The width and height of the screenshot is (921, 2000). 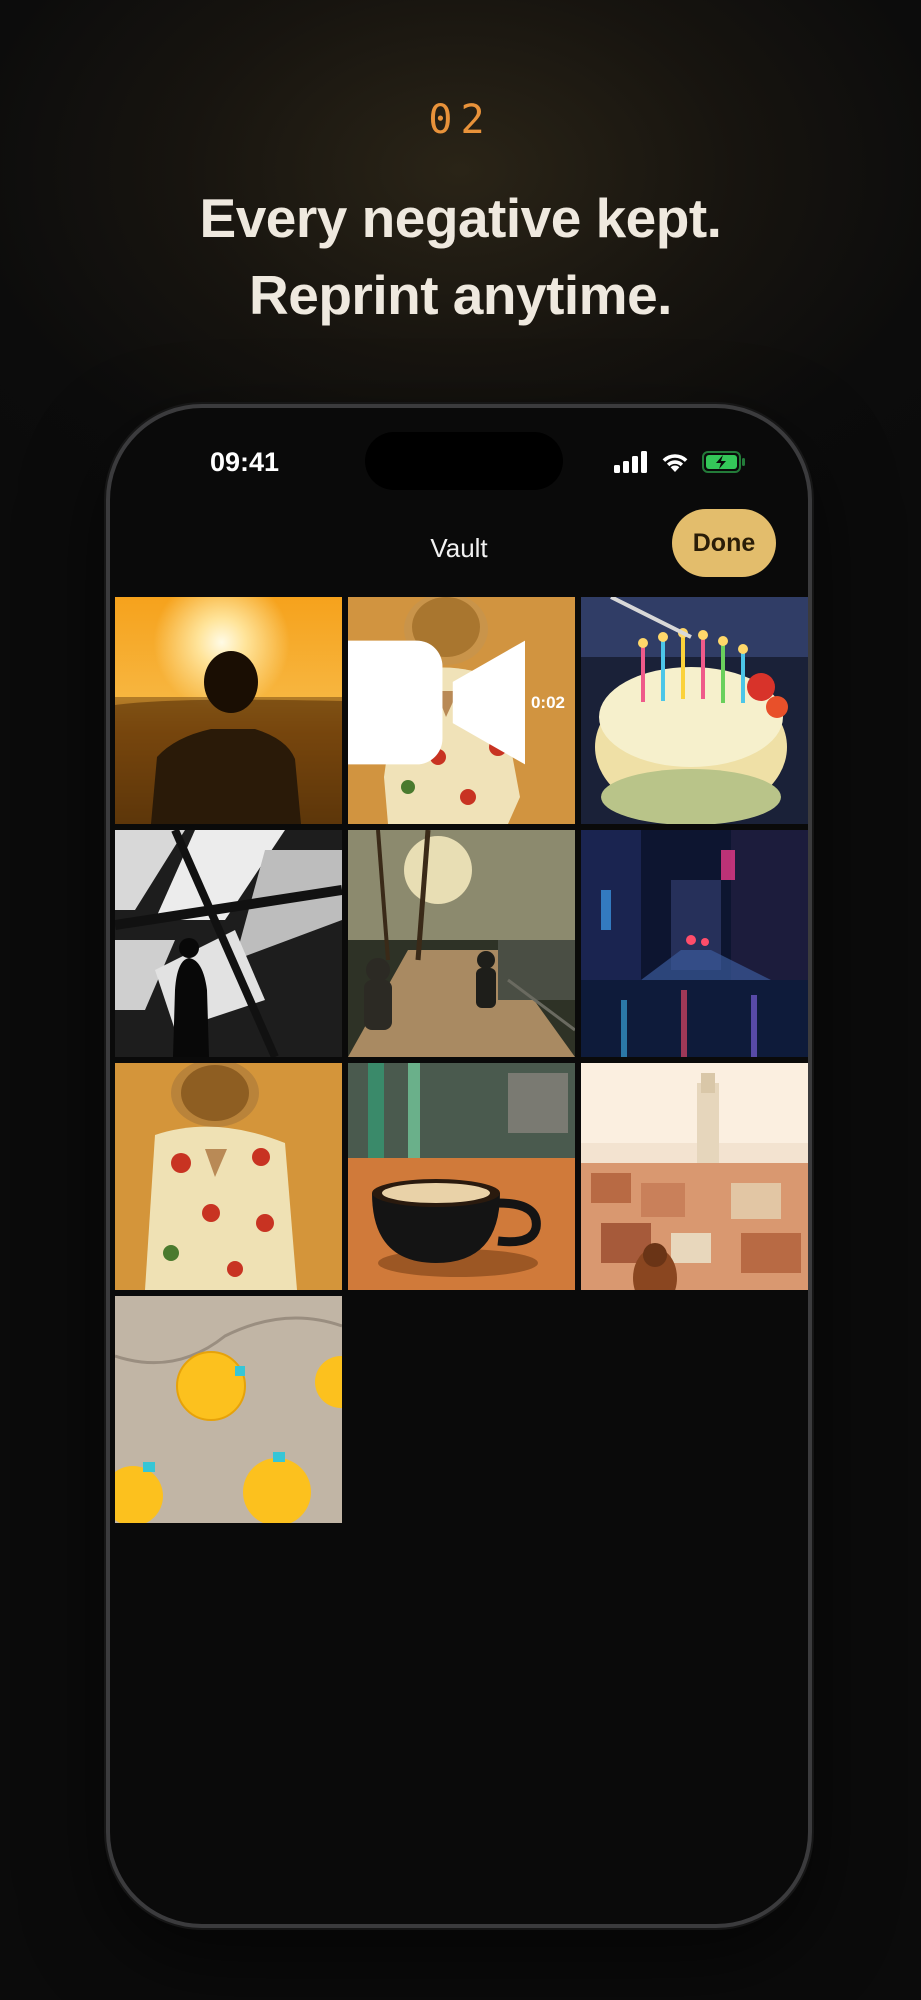 I want to click on step-number: 02, so click(x=460, y=120).